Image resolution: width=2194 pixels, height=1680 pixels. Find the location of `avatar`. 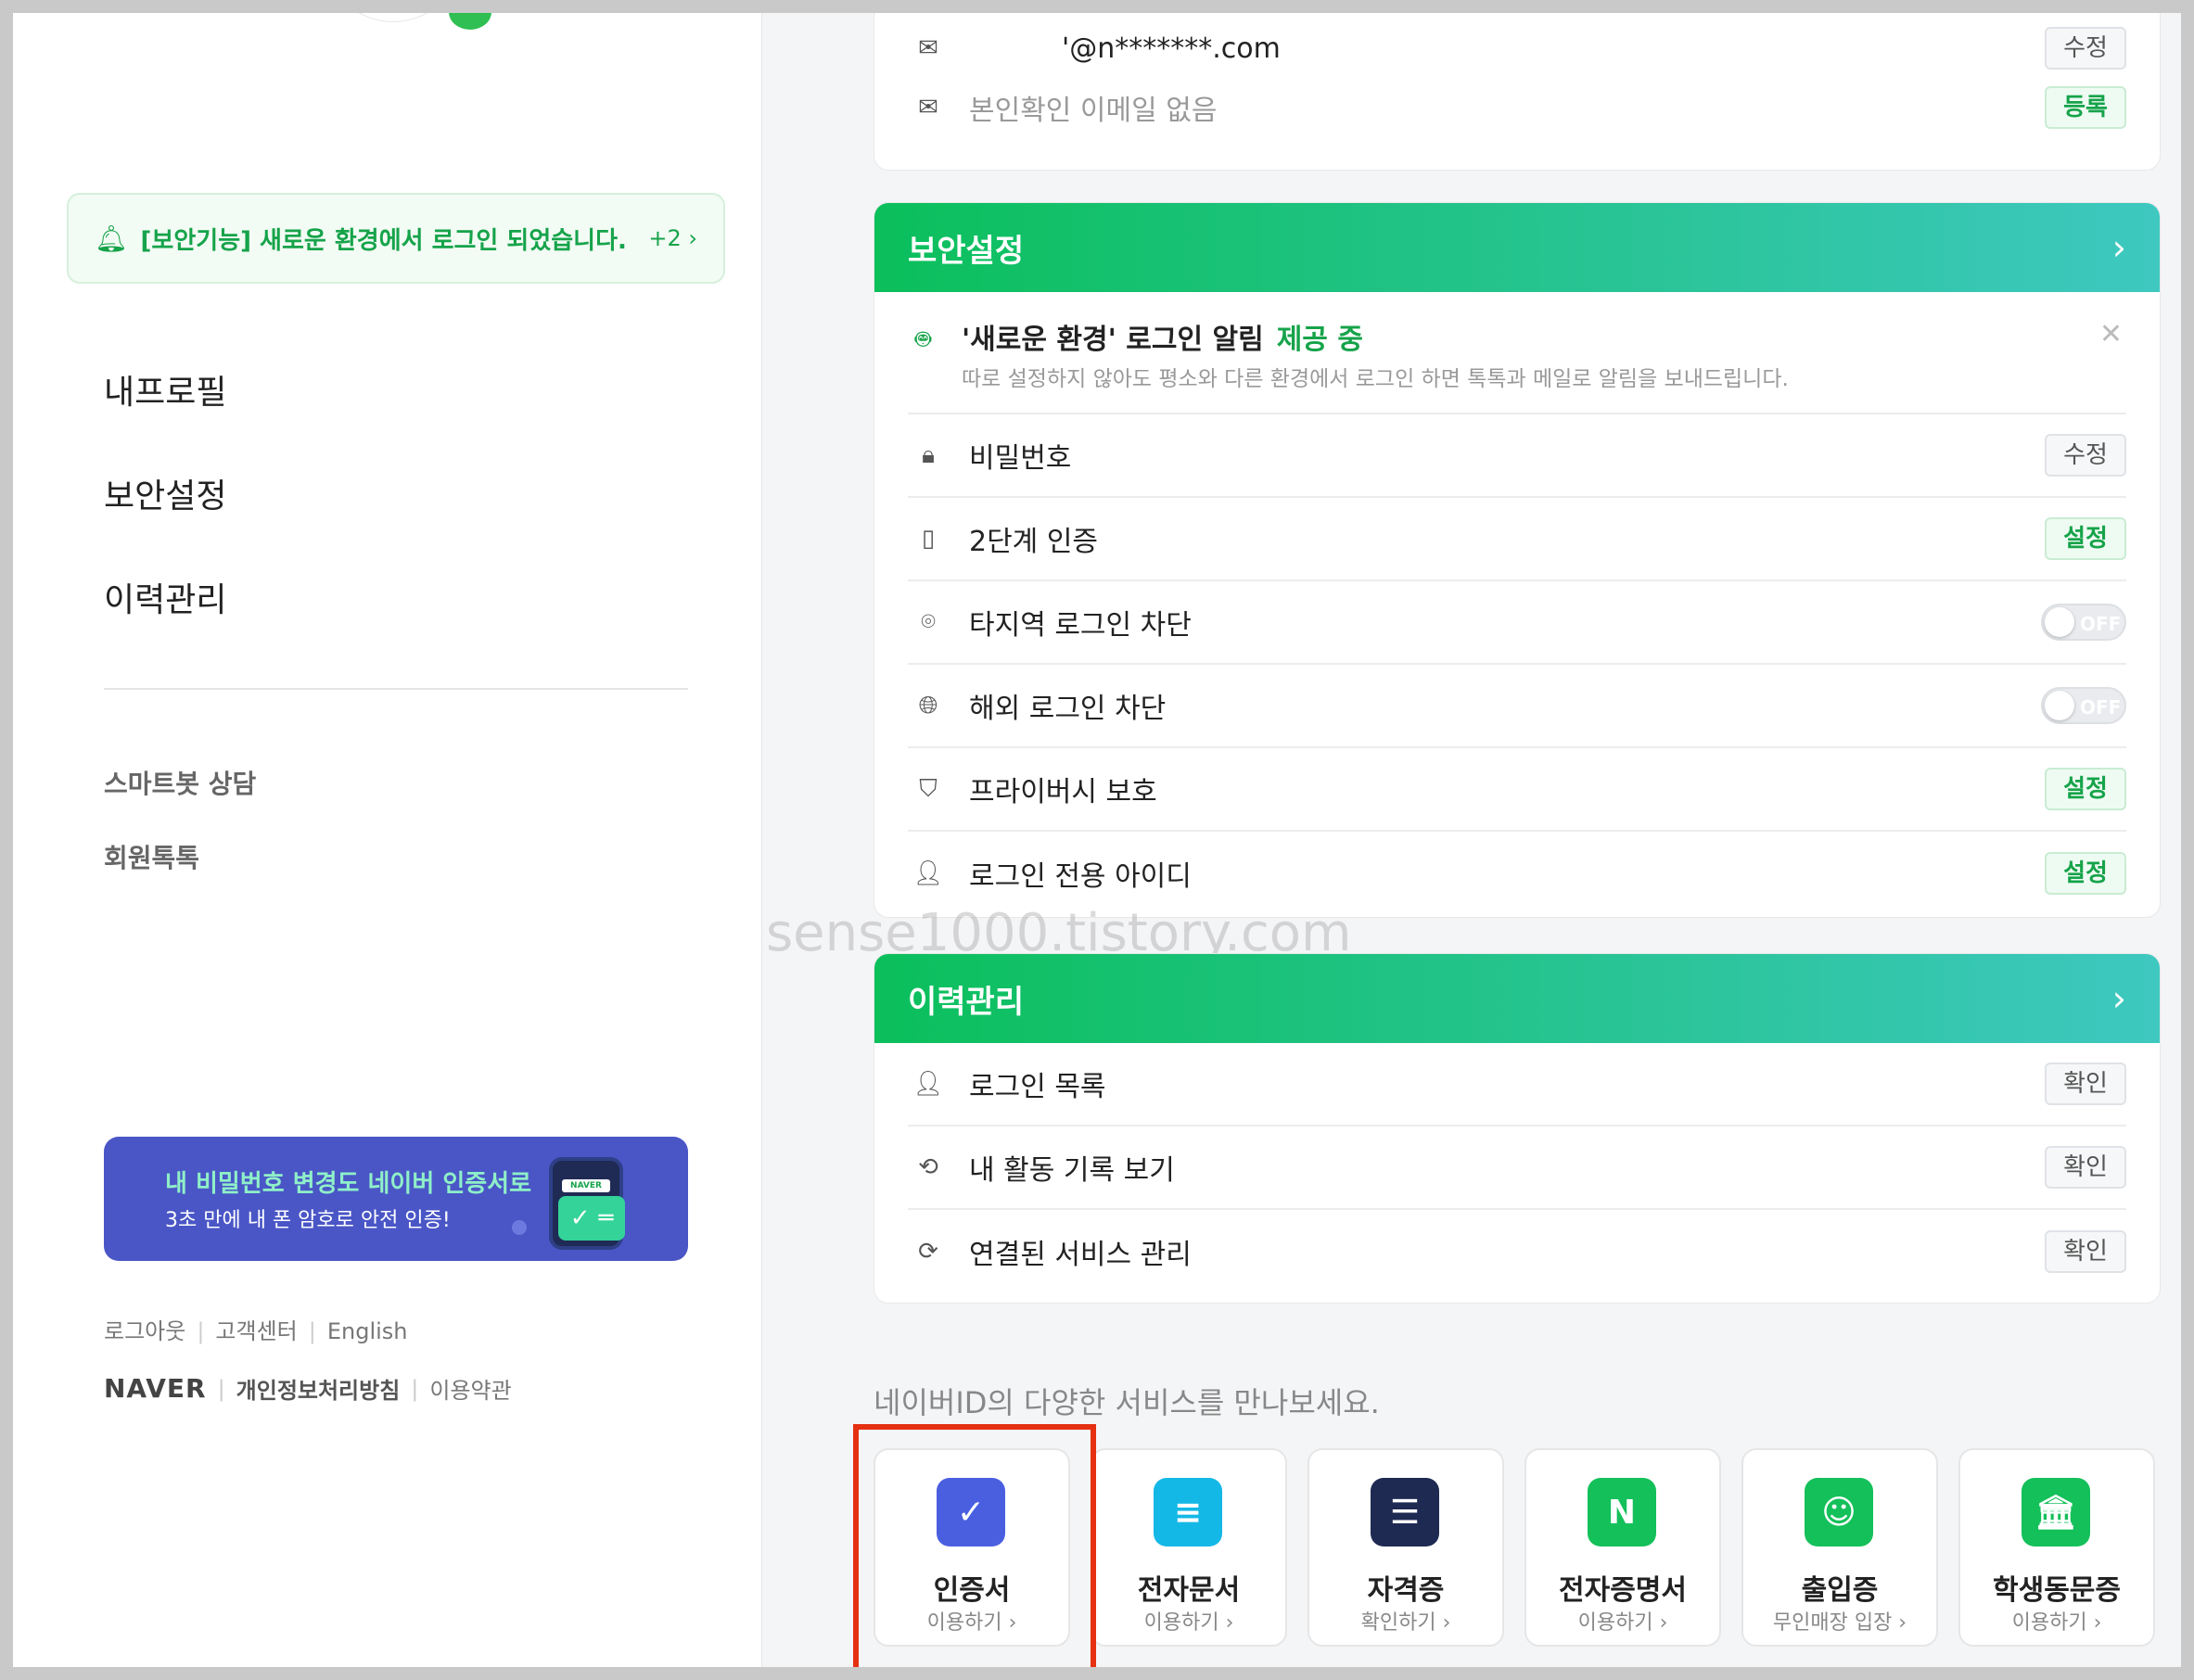

avatar is located at coordinates (393, 17).